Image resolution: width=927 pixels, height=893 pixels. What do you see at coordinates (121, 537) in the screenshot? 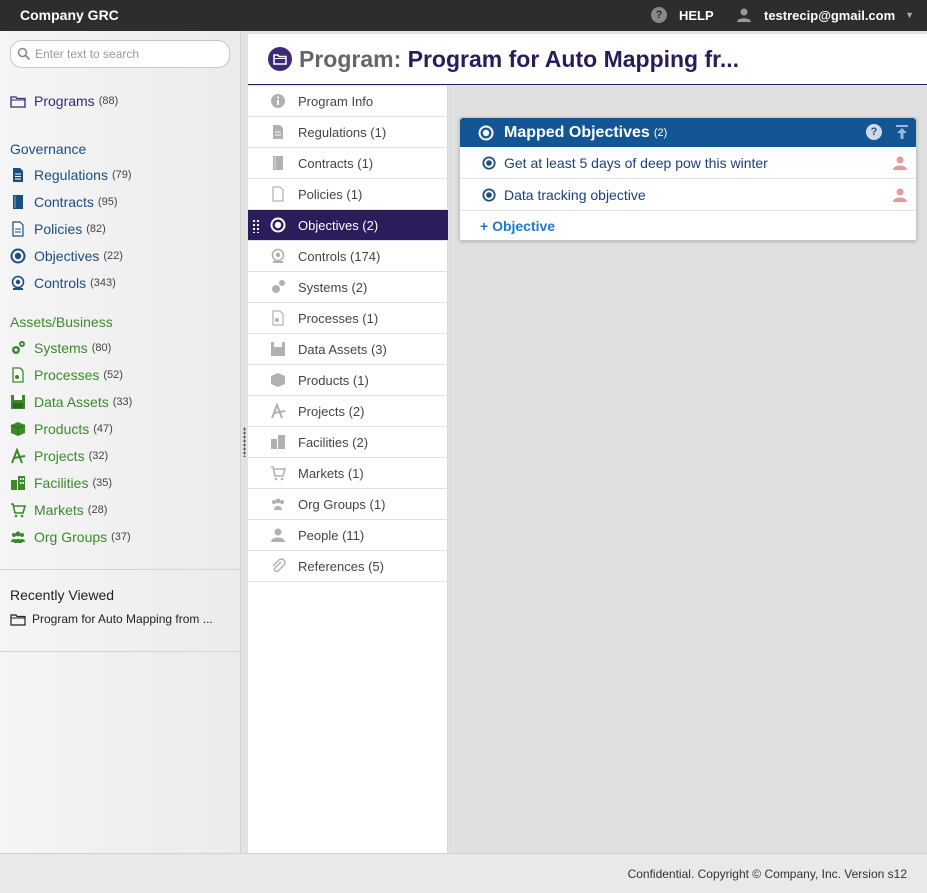
I see `sidebar-item-count: (37)` at bounding box center [121, 537].